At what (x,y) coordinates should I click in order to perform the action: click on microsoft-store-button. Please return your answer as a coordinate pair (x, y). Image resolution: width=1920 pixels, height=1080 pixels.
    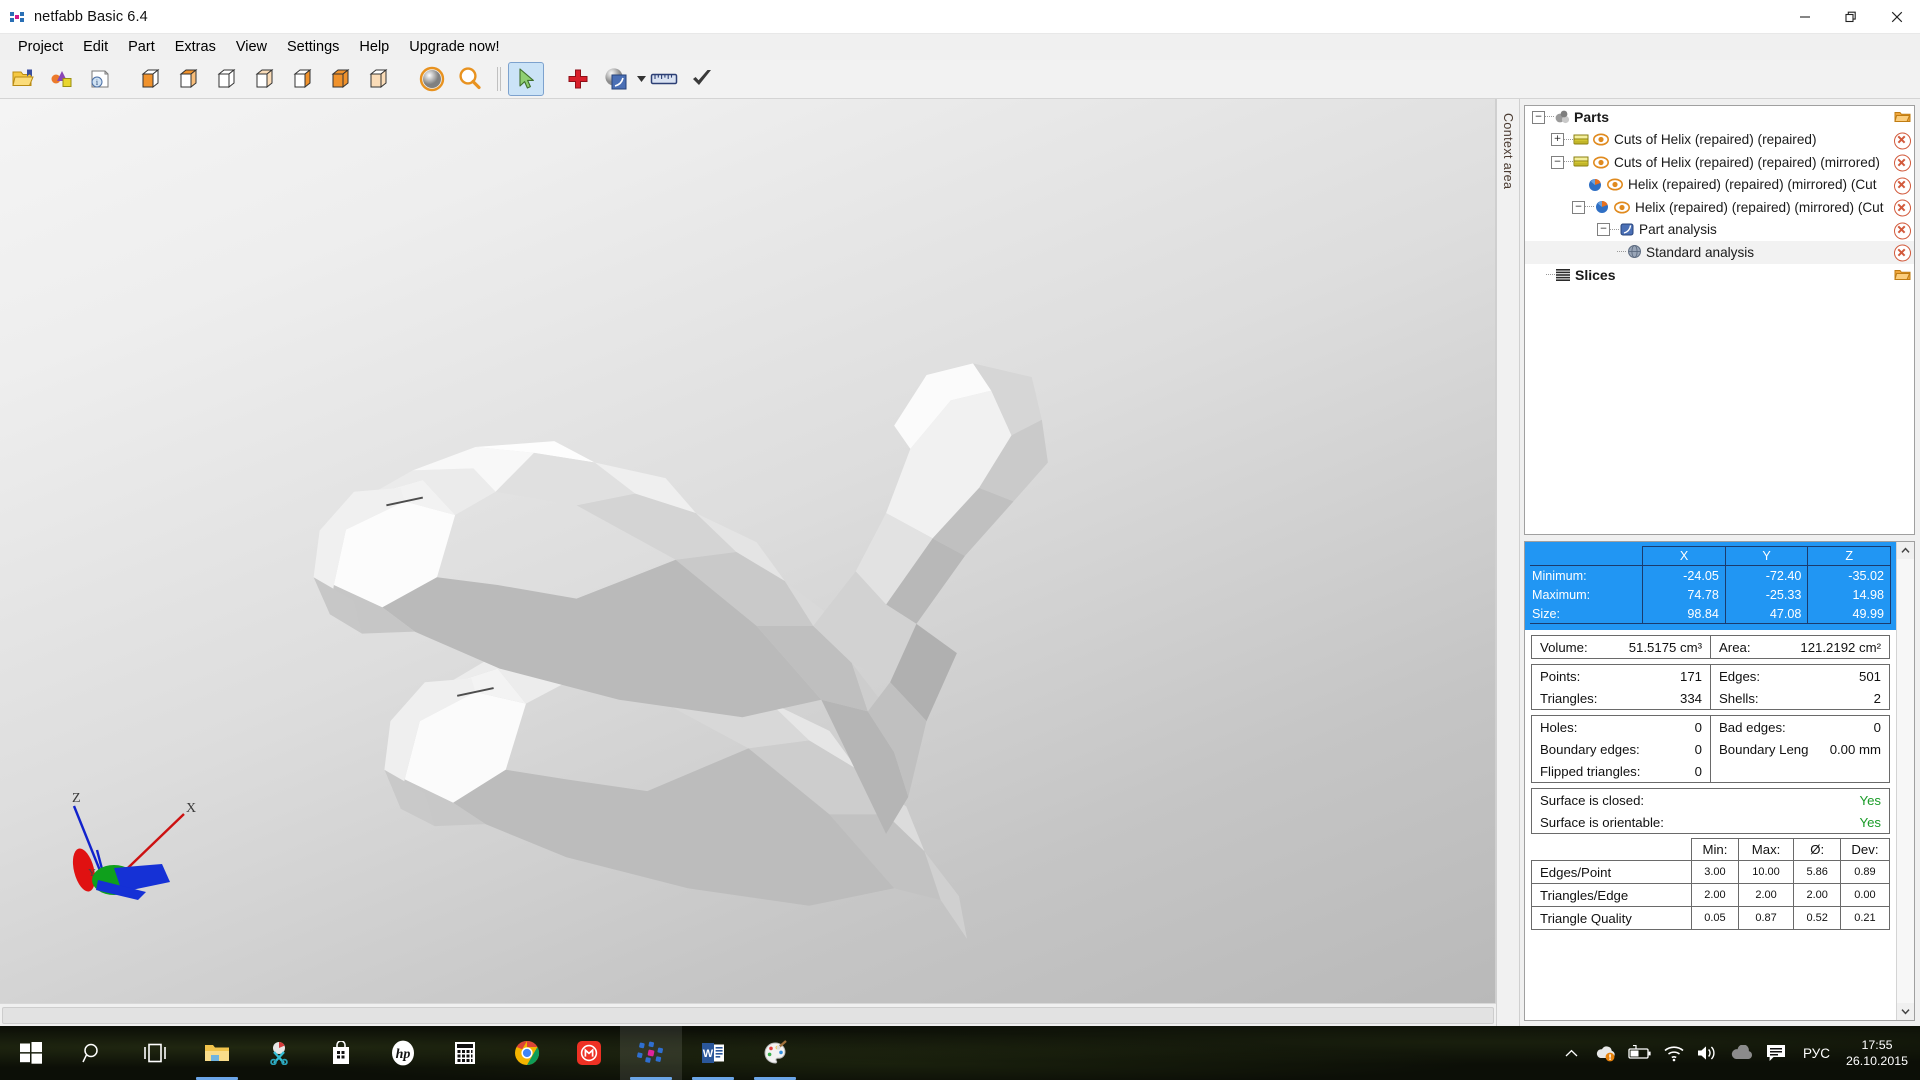
    Looking at the image, I should click on (341, 1053).